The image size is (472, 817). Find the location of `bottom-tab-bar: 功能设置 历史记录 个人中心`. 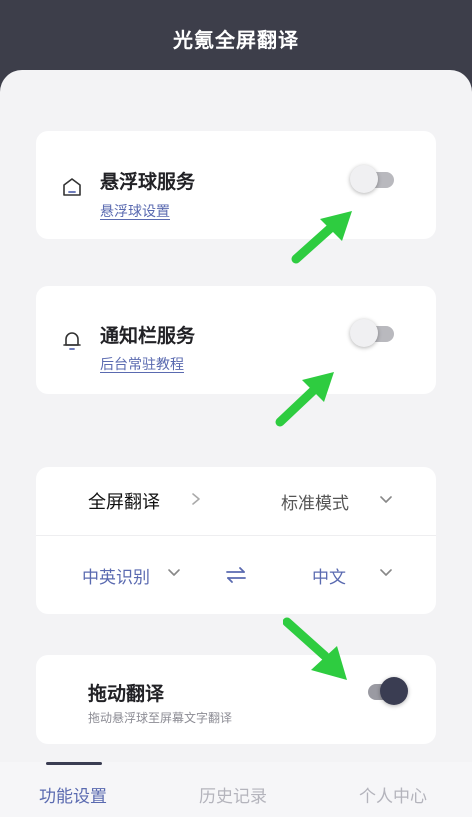

bottom-tab-bar: 功能设置 历史记录 个人中心 is located at coordinates (236, 789).